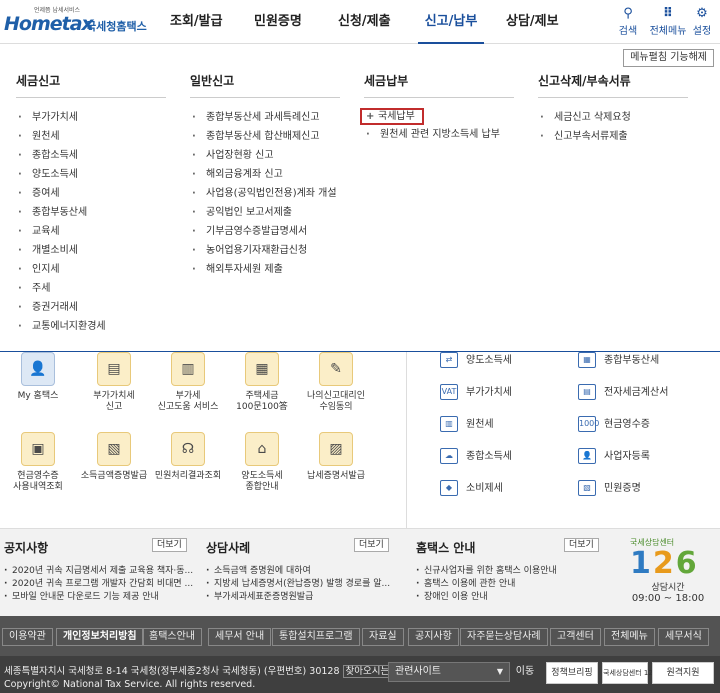 The height and width of the screenshot is (693, 720). I want to click on menu-item-national-tax-payment: 국세납부, so click(392, 116).